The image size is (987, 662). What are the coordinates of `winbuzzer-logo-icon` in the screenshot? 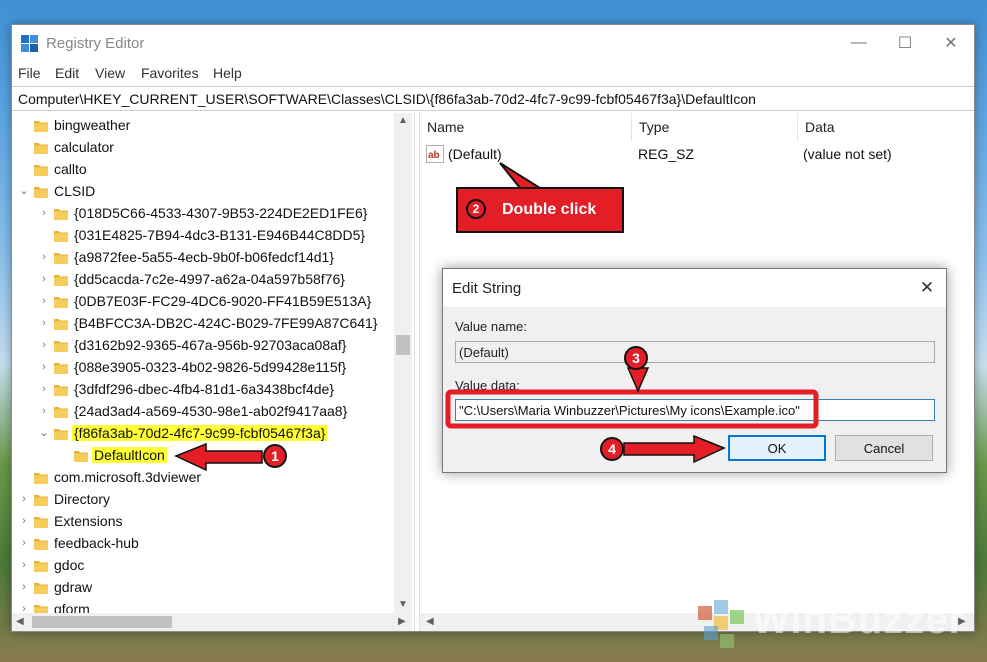 It's located at (721, 624).